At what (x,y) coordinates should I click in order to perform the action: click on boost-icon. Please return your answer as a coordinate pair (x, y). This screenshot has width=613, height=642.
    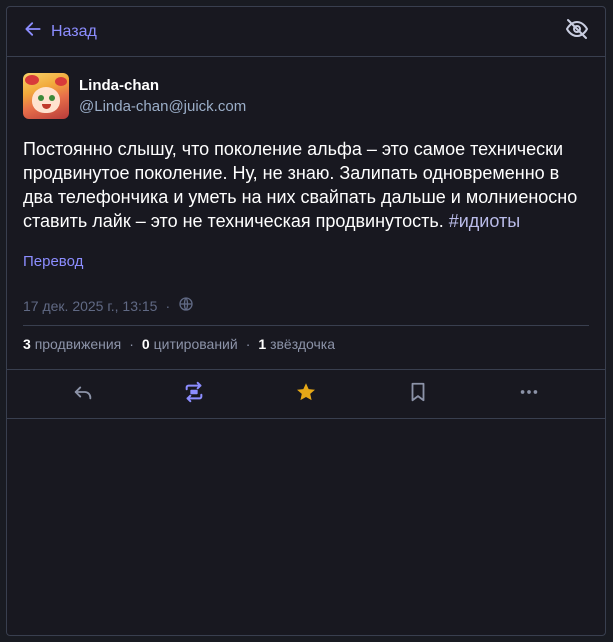
    Looking at the image, I should click on (194, 394).